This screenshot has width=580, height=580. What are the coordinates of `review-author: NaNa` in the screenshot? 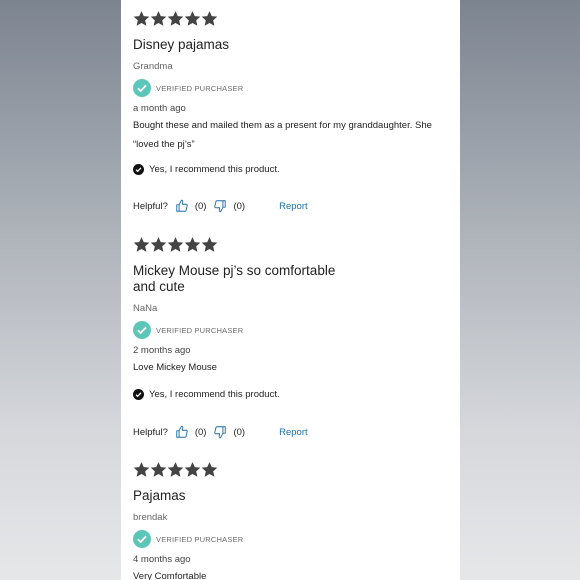 It's located at (145, 308).